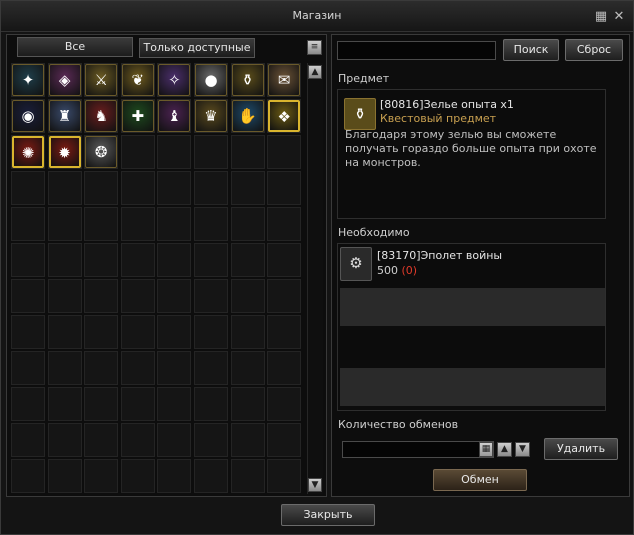 This screenshot has width=634, height=535. I want to click on close-icon: ✕, so click(619, 17).